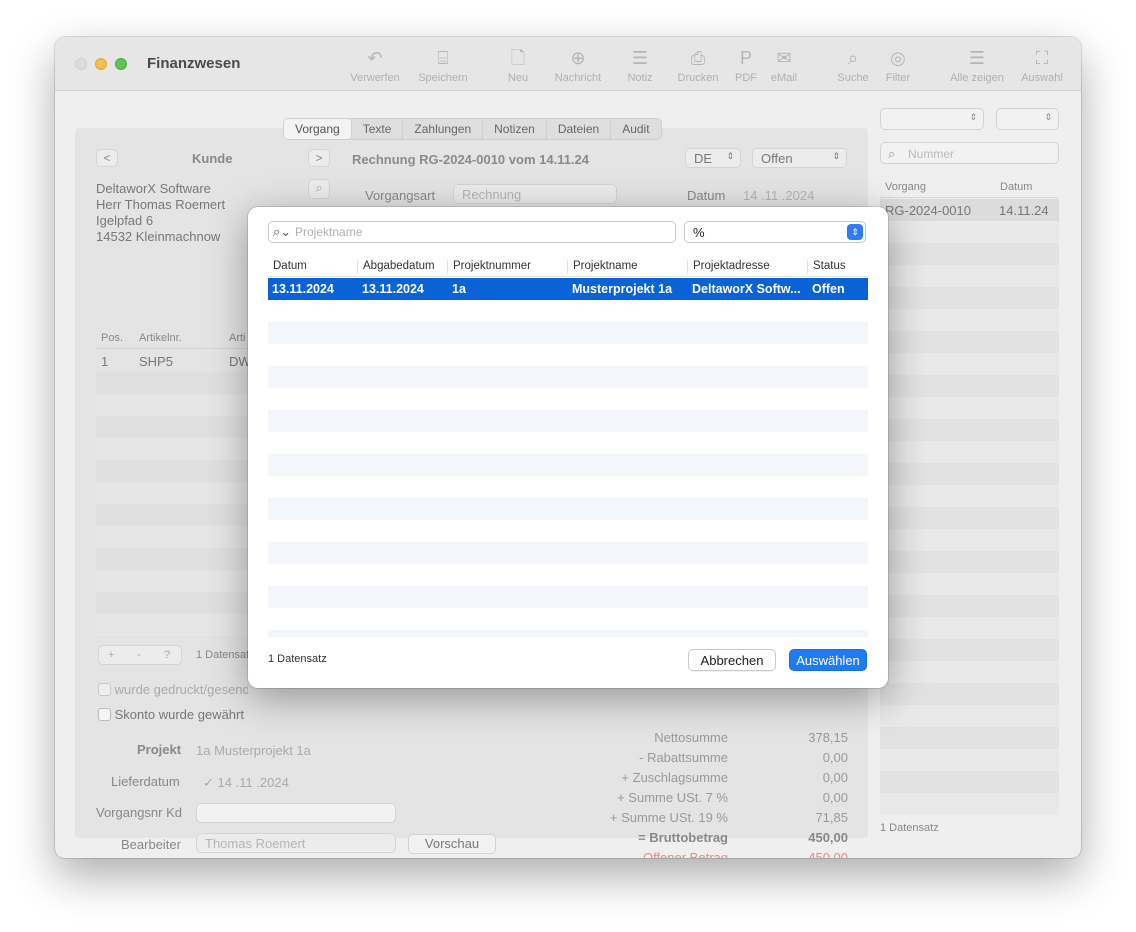 This screenshot has height=932, width=1136. What do you see at coordinates (297, 659) in the screenshot?
I see `record-count: 1 Datensatz` at bounding box center [297, 659].